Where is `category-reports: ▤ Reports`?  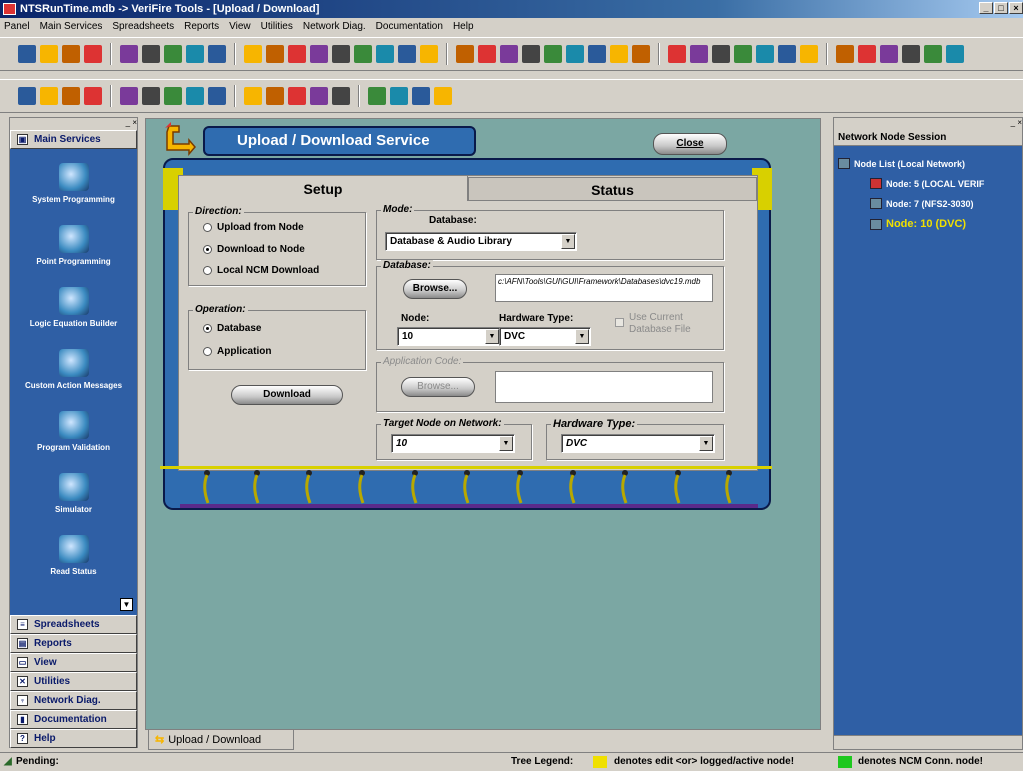 category-reports: ▤ Reports is located at coordinates (73, 643).